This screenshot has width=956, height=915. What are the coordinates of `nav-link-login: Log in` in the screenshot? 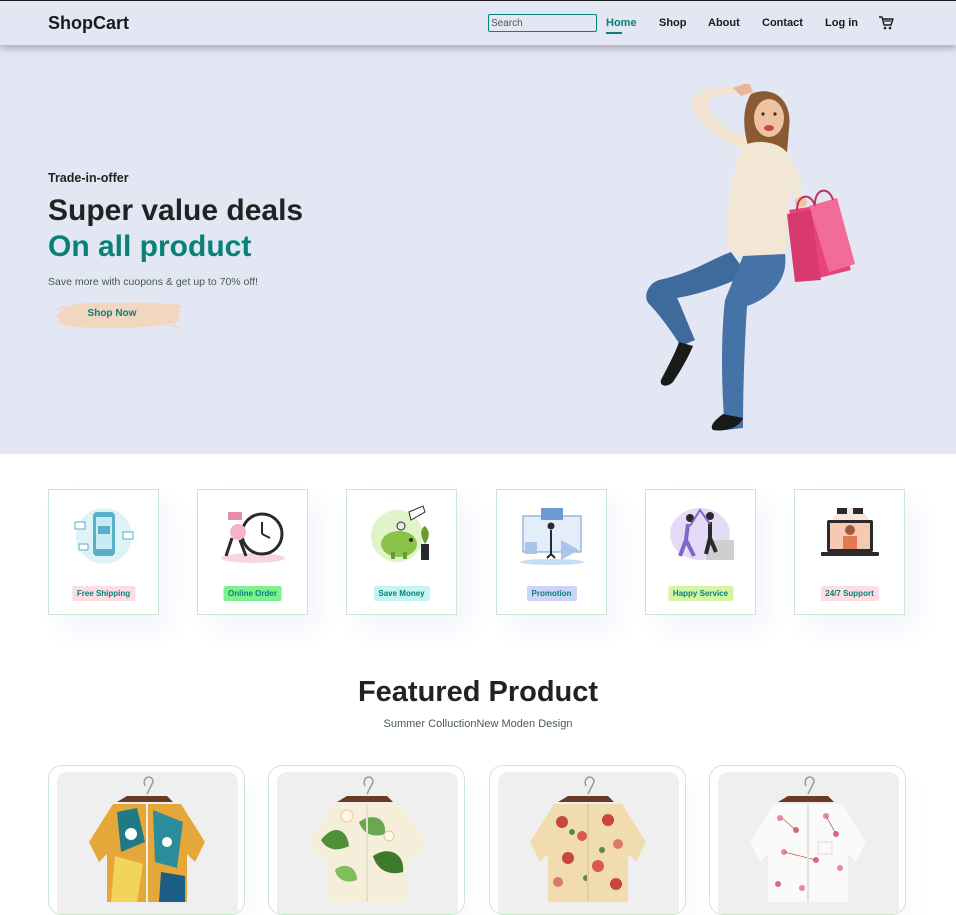 It's located at (841, 23).